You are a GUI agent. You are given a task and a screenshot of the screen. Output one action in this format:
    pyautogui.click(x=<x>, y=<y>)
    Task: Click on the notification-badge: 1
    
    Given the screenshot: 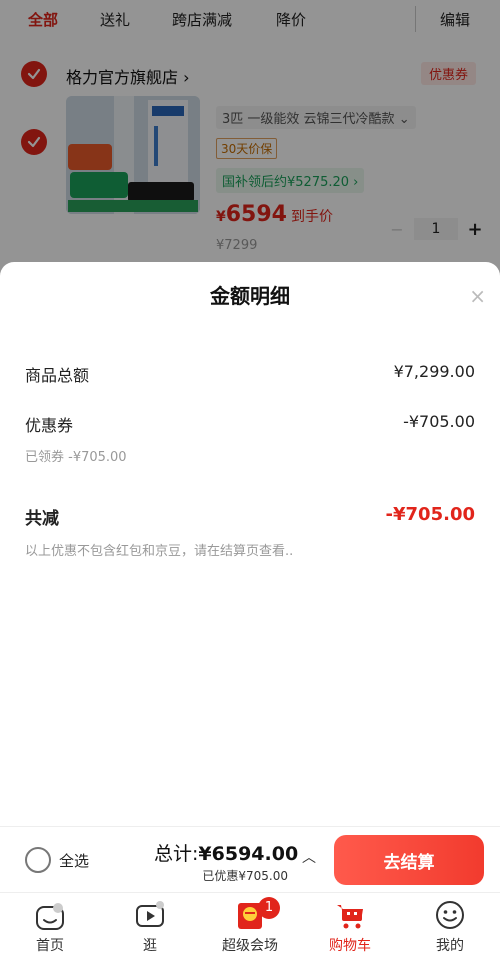 What is the action you would take?
    pyautogui.click(x=269, y=908)
    